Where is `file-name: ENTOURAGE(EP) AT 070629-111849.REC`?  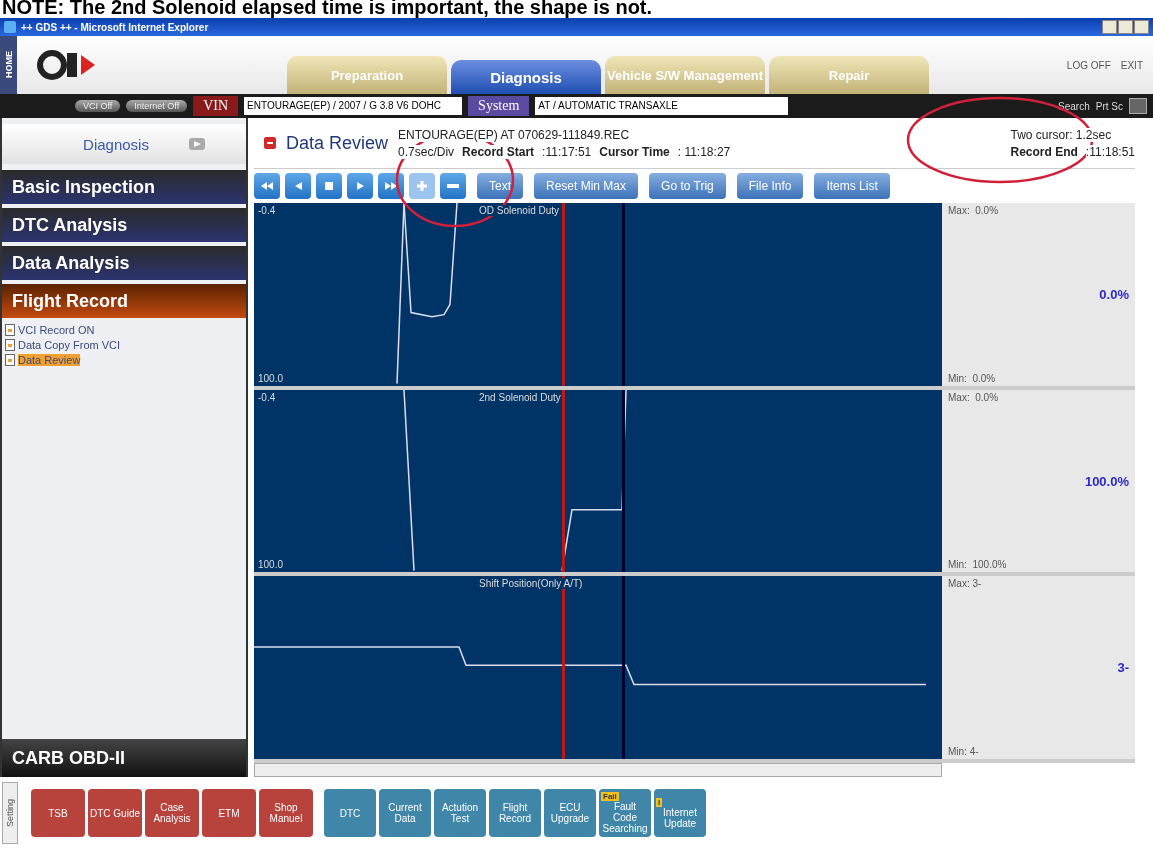
file-name: ENTOURAGE(EP) AT 070629-111849.REC is located at coordinates (514, 134).